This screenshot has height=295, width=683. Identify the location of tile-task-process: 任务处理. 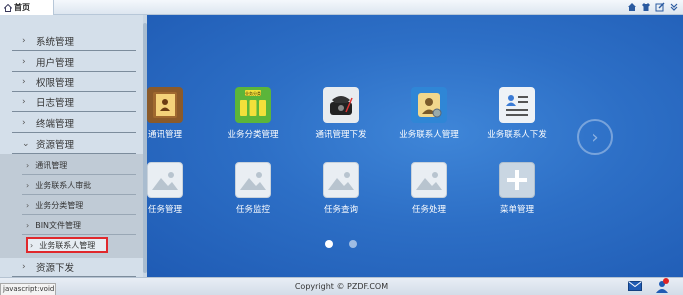
(429, 188).